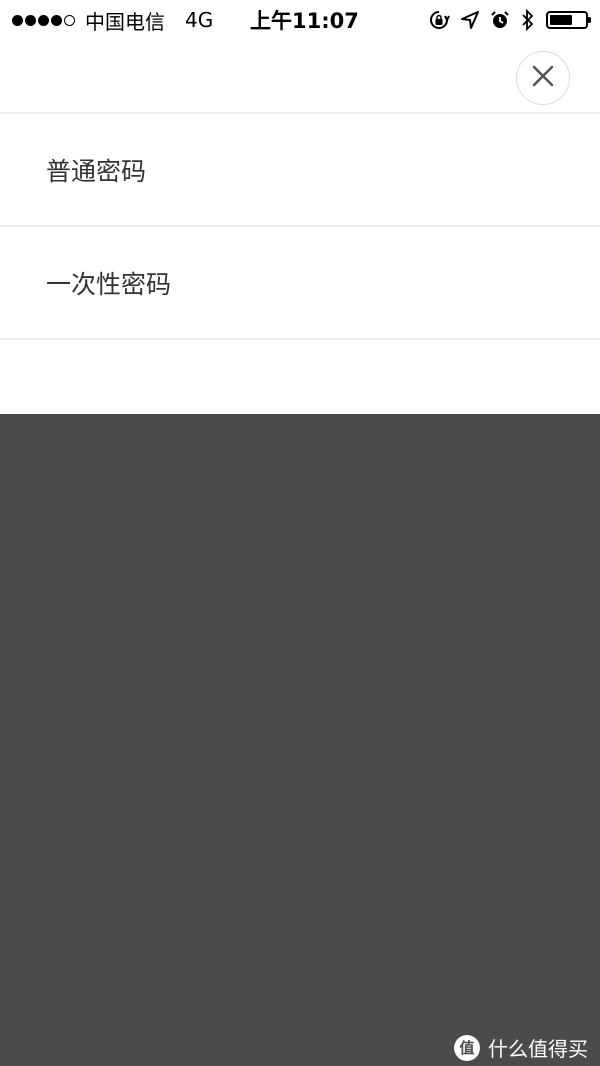 The width and height of the screenshot is (600, 1066). Describe the element at coordinates (500, 20) in the screenshot. I see `alarm-icon` at that location.